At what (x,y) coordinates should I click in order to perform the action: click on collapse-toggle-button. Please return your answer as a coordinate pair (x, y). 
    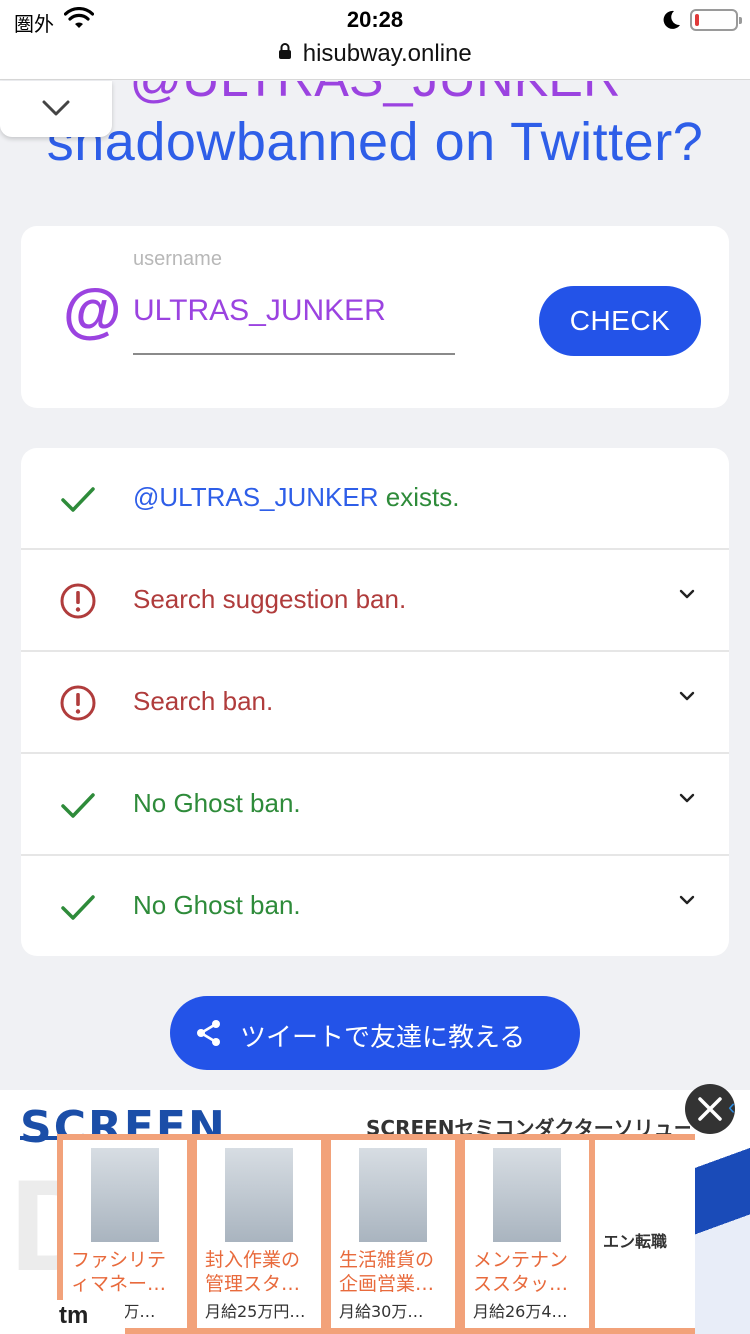
    Looking at the image, I should click on (56, 109).